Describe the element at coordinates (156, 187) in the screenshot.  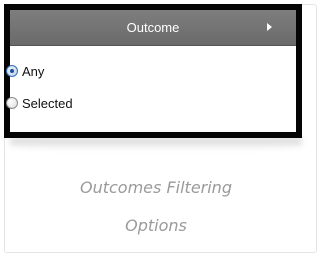
I see `caption-line-1: Outcomes Filtering` at that location.